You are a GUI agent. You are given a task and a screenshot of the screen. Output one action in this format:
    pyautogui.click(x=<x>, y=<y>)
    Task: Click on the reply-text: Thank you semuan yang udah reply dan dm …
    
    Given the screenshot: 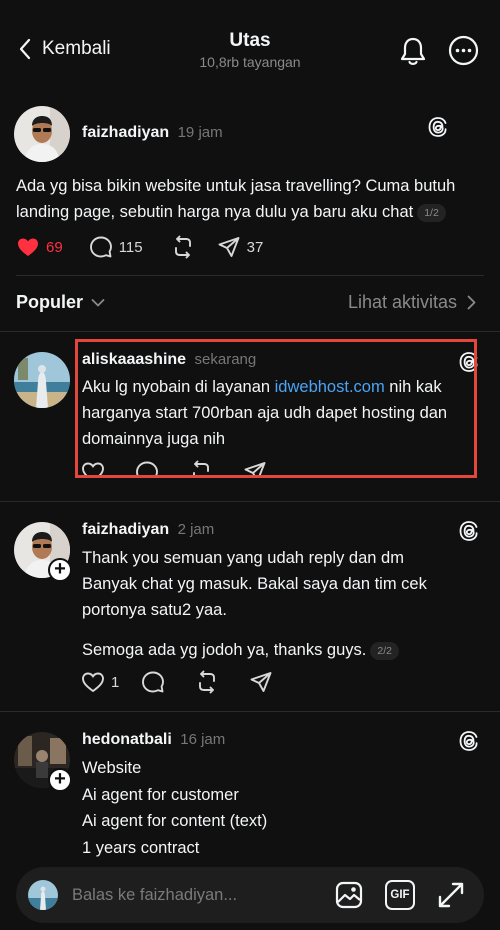 What is the action you would take?
    pyautogui.click(x=282, y=604)
    